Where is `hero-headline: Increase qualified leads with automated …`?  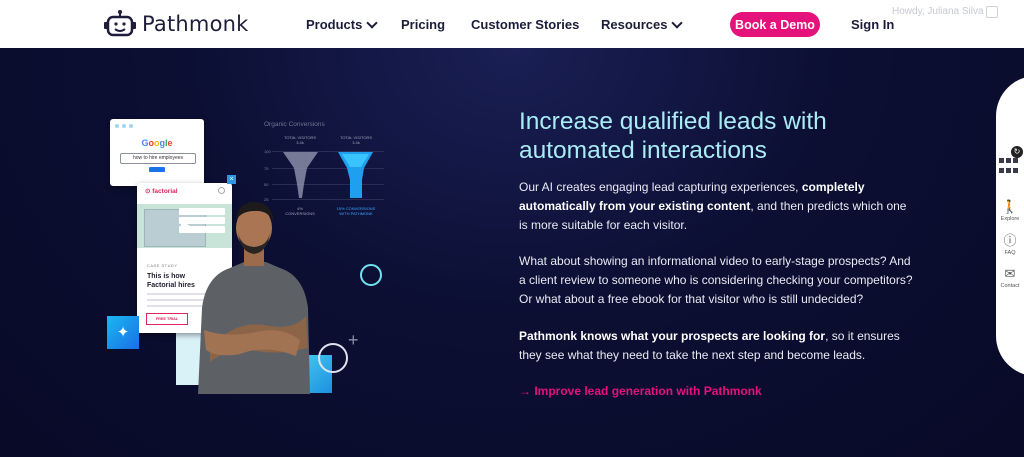 hero-headline: Increase qualified leads with automated … is located at coordinates (673, 136).